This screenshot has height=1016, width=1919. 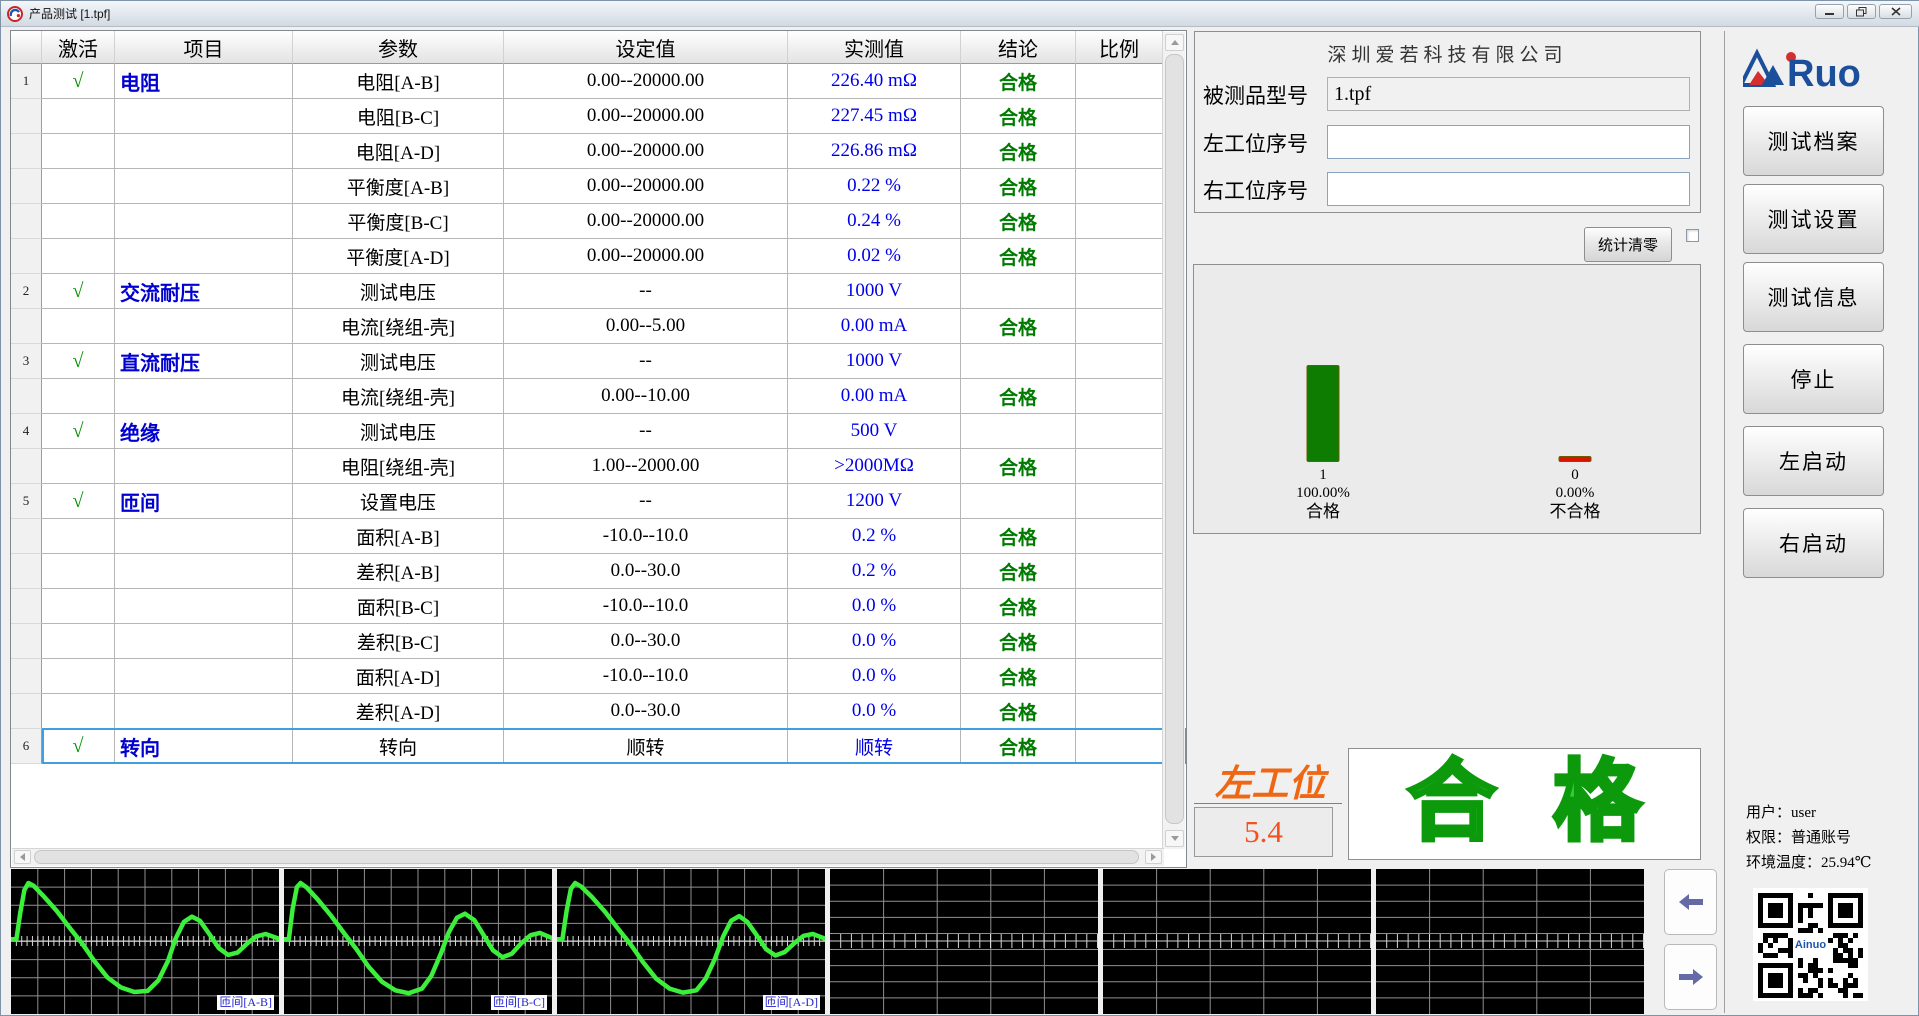 What do you see at coordinates (598, 676) in the screenshot?
I see `table-row: 面积[A-D] -10.0--10.0 0.0 % 合格` at bounding box center [598, 676].